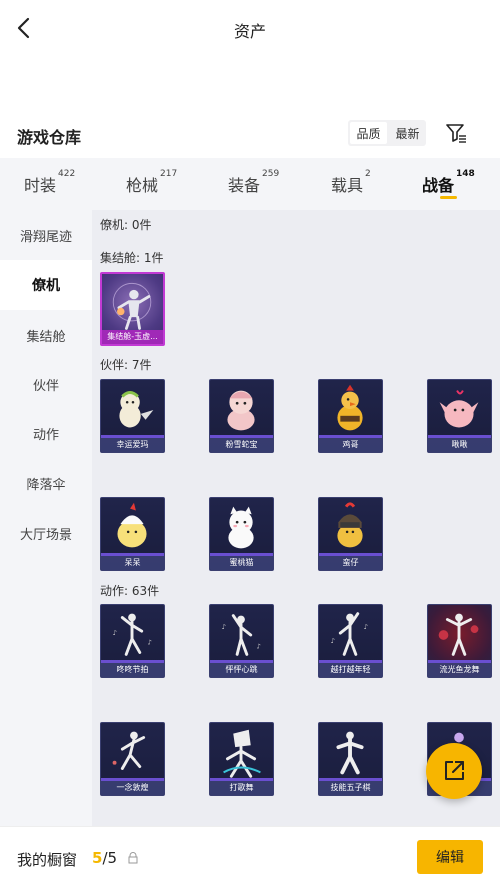 The width and height of the screenshot is (500, 885). I want to click on item-card: 蛮仔, so click(350, 534).